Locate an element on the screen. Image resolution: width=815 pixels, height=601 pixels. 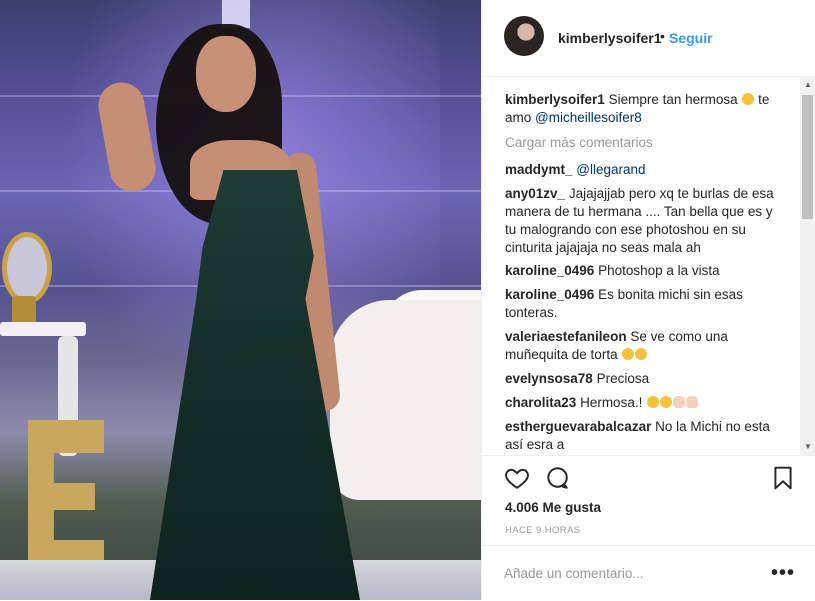
caption-username: kimberlysoifer1 is located at coordinates (555, 99).